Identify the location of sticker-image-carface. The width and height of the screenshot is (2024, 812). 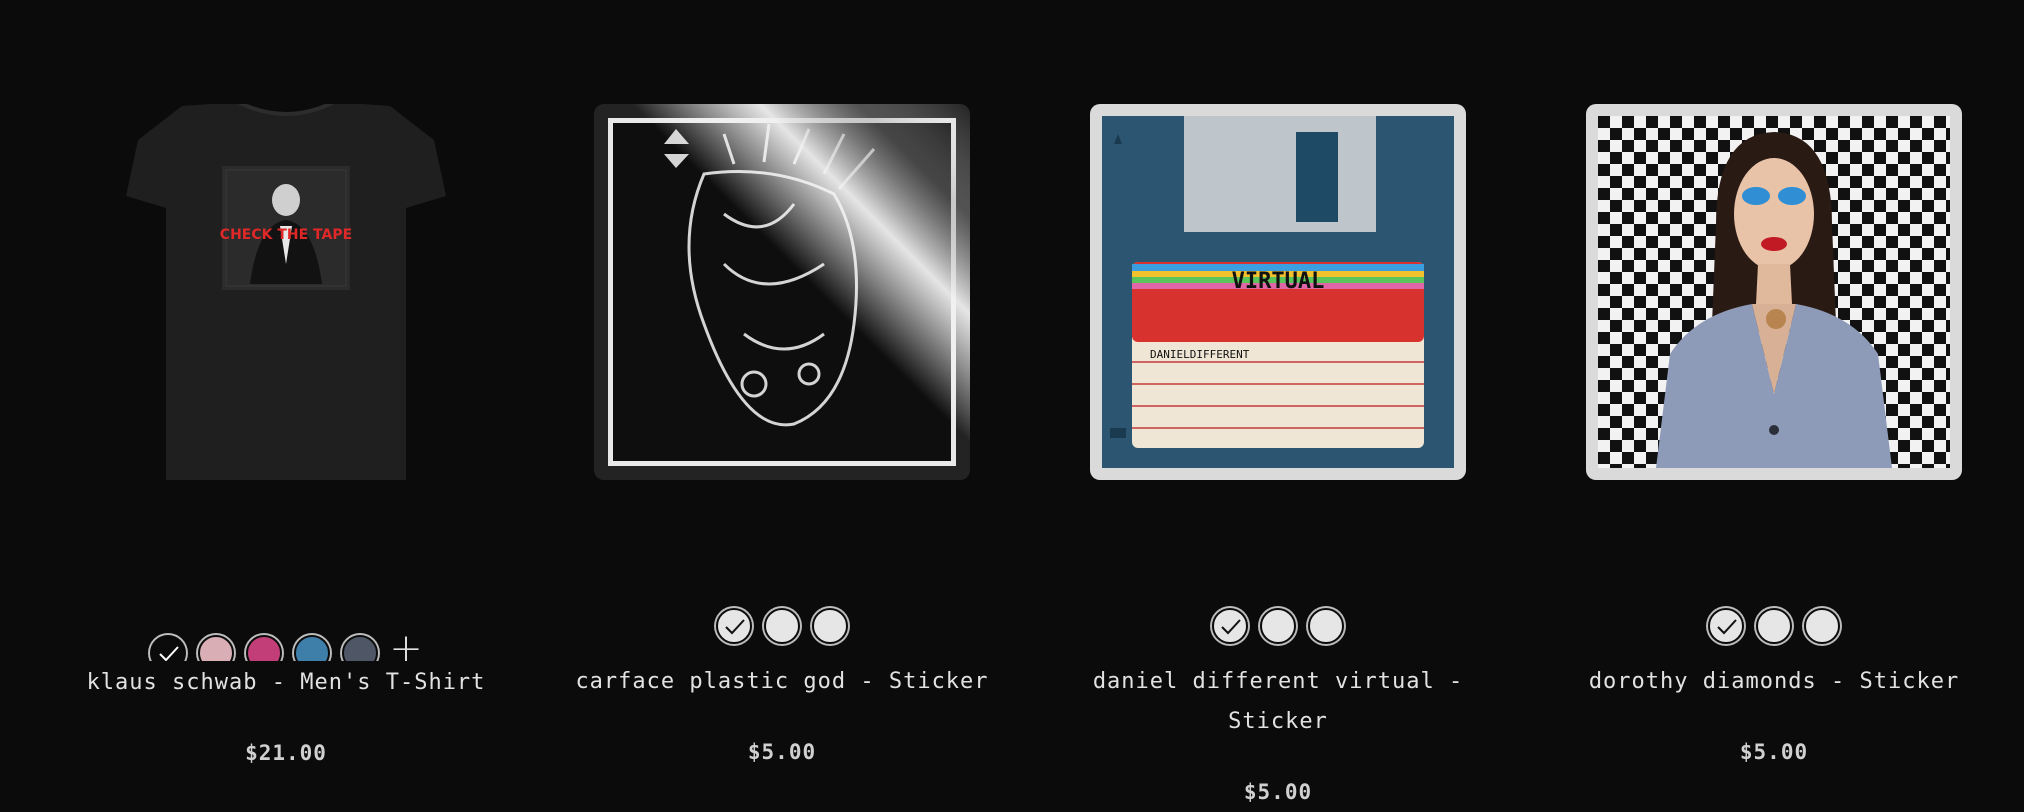
(782, 292).